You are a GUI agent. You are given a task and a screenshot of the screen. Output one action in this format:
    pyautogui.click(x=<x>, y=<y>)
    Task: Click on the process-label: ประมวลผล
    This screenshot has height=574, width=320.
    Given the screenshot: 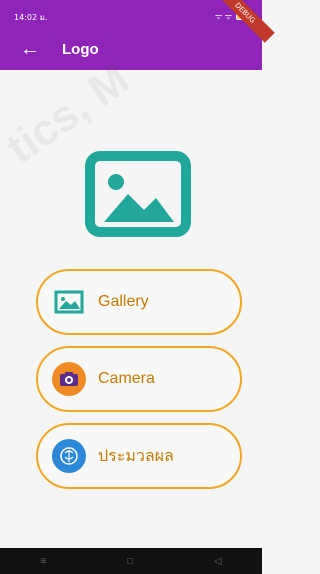 What is the action you would take?
    pyautogui.click(x=136, y=456)
    